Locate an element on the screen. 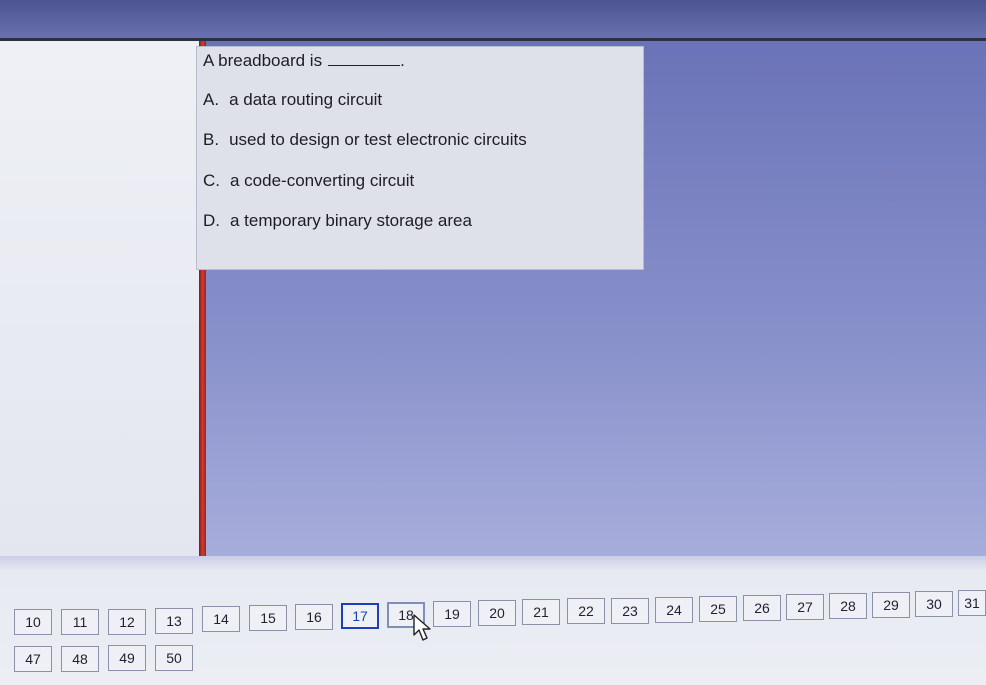  question-nav-button-current: 17 is located at coordinates (360, 616).